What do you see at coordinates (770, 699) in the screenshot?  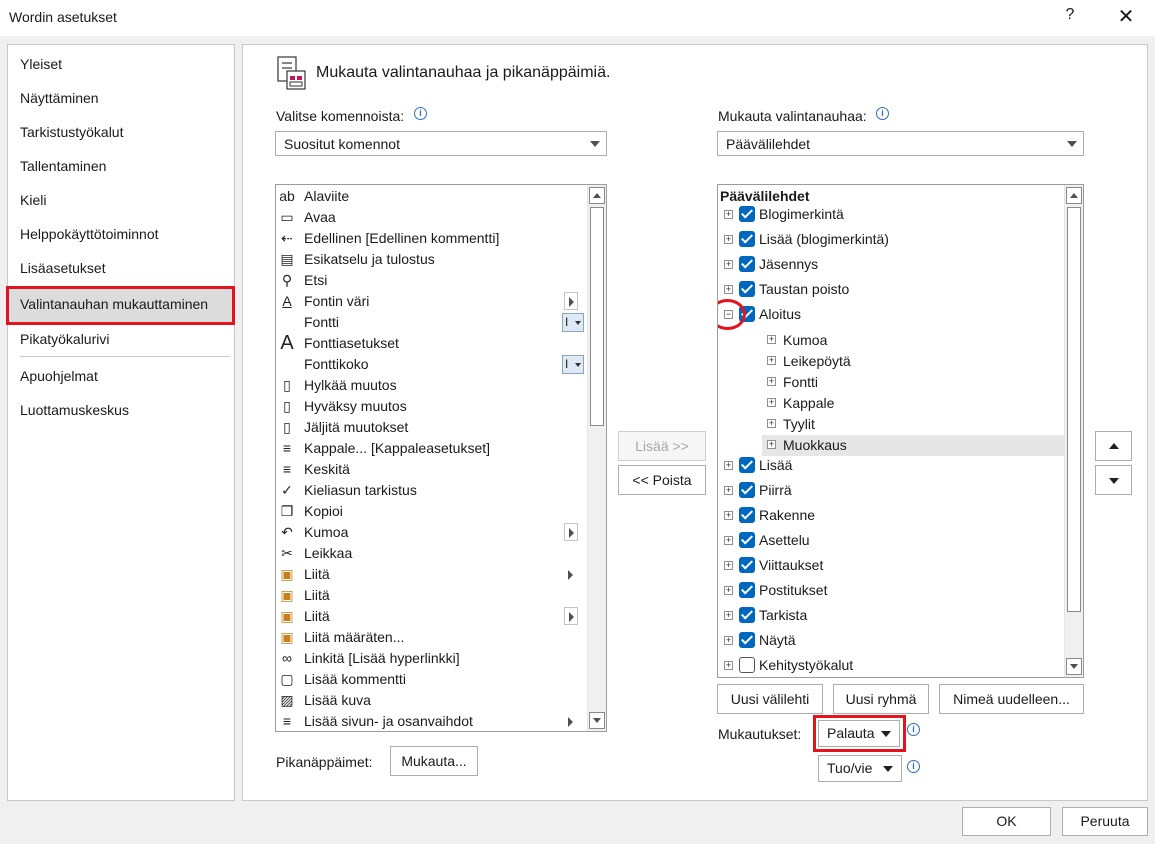 I see `new-tab-button: Uusi välilehti` at bounding box center [770, 699].